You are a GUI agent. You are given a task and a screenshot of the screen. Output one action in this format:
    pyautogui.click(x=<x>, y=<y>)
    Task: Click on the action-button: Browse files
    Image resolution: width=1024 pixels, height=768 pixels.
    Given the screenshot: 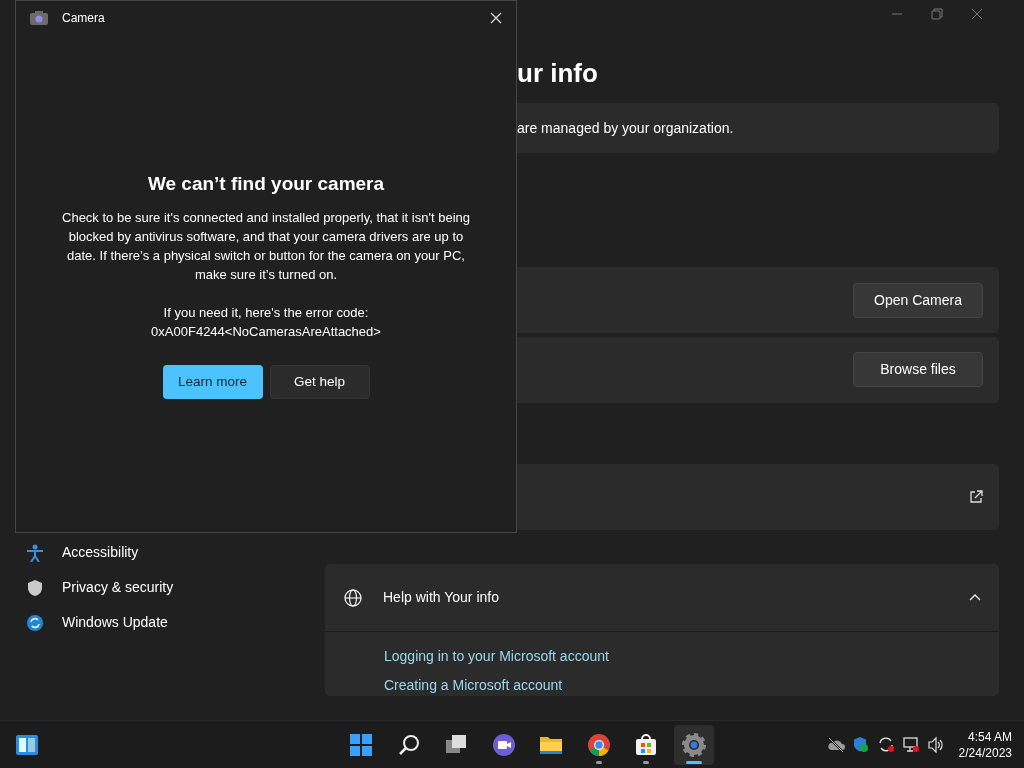 What is the action you would take?
    pyautogui.click(x=918, y=370)
    